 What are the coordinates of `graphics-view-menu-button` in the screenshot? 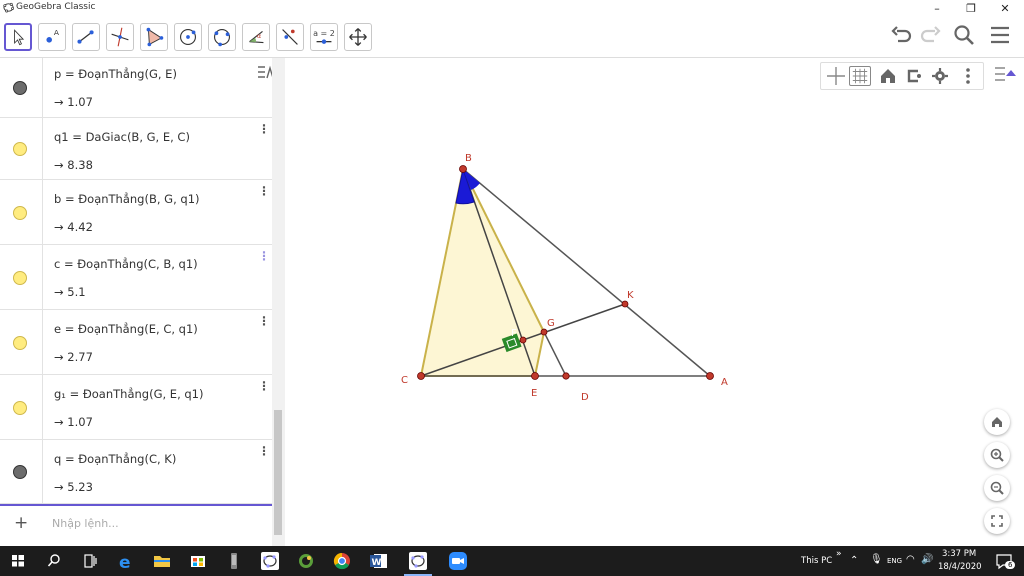 It's located at (1005, 74).